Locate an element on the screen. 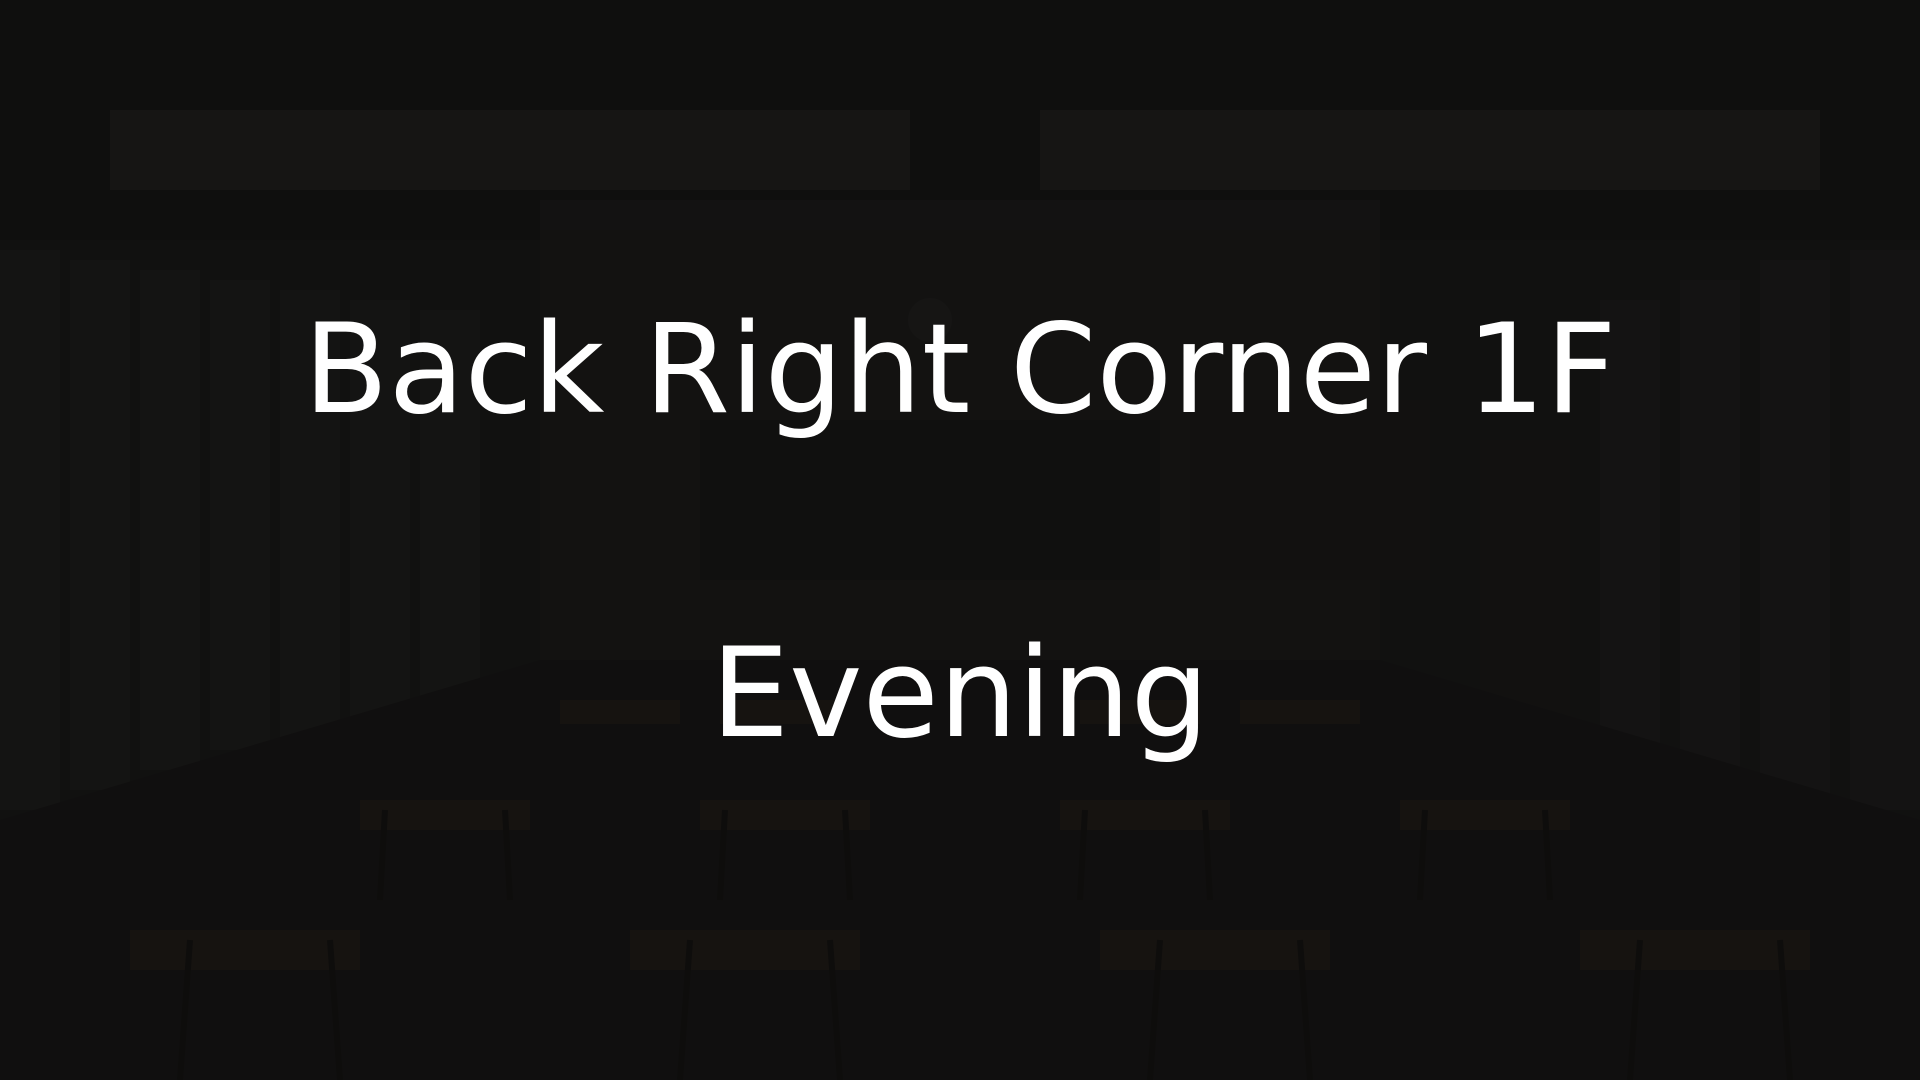 The image size is (1920, 1080). time-of-day-label: Evening is located at coordinates (960, 694).